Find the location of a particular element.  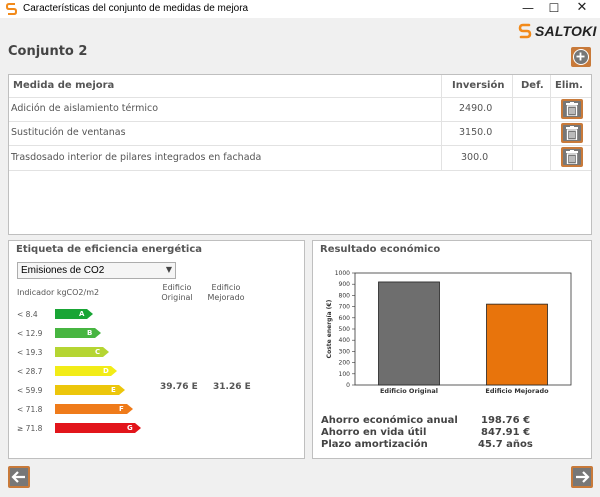

add-measure-button is located at coordinates (581, 57).